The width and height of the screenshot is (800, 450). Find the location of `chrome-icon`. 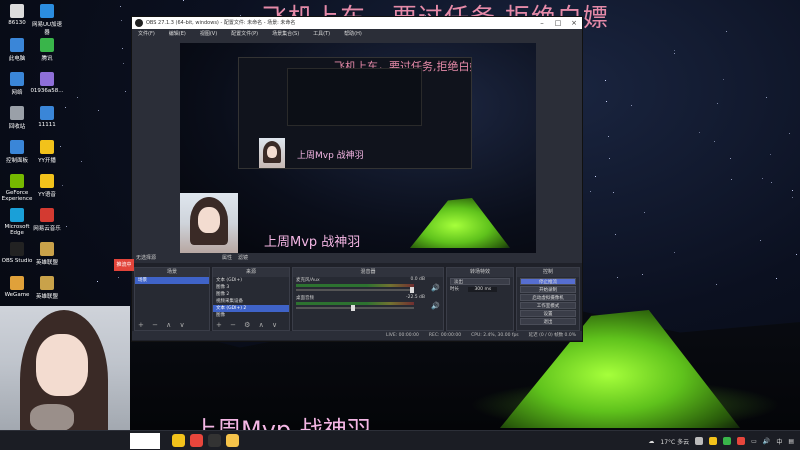

chrome-icon is located at coordinates (196, 440).